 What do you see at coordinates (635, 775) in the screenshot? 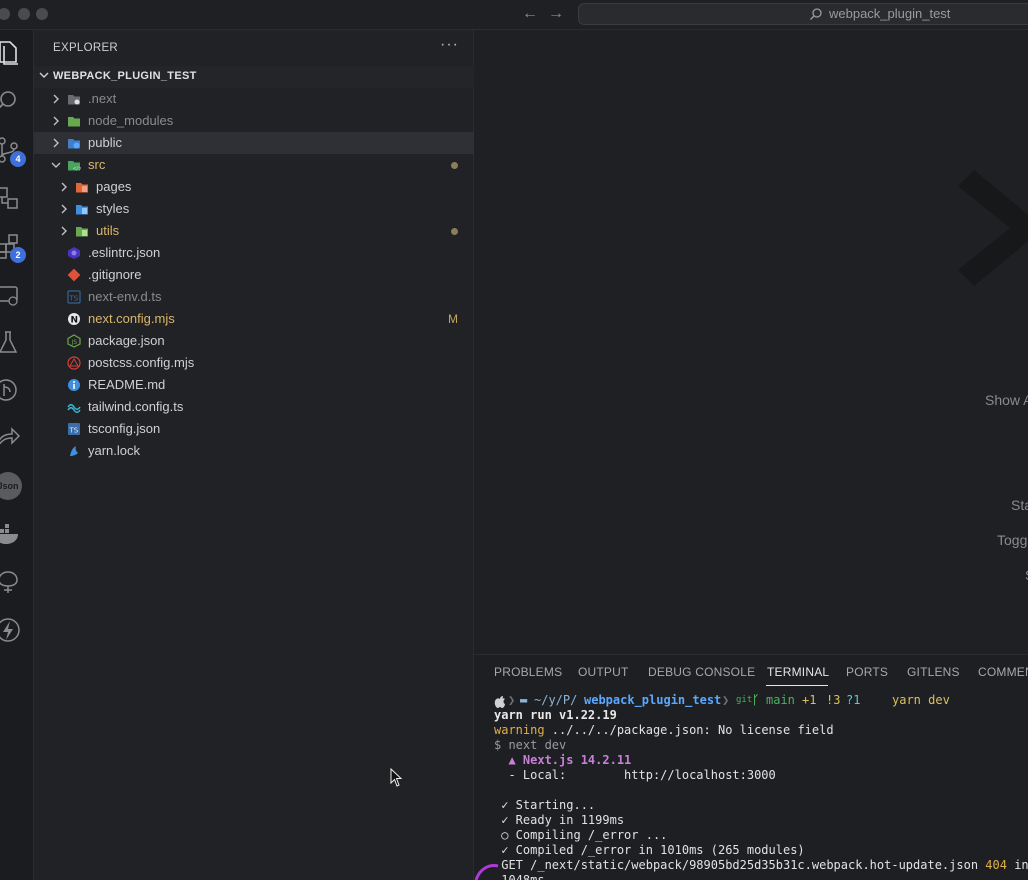
I see `terminal-line-text: - Local: http://localhost:3000` at bounding box center [635, 775].